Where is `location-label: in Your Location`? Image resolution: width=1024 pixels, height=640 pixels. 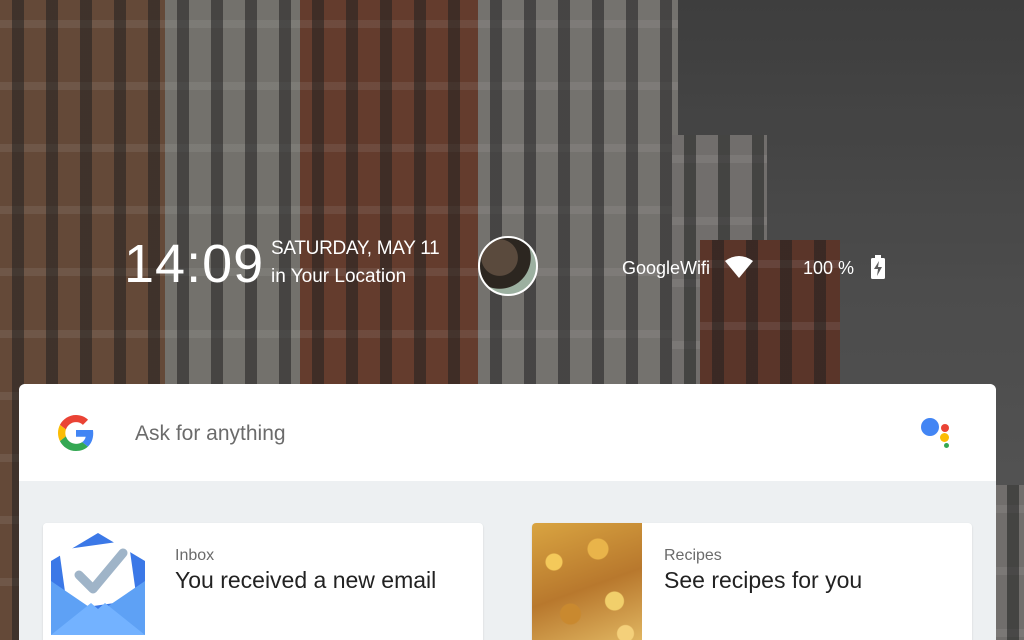
location-label: in Your Location is located at coordinates (339, 276).